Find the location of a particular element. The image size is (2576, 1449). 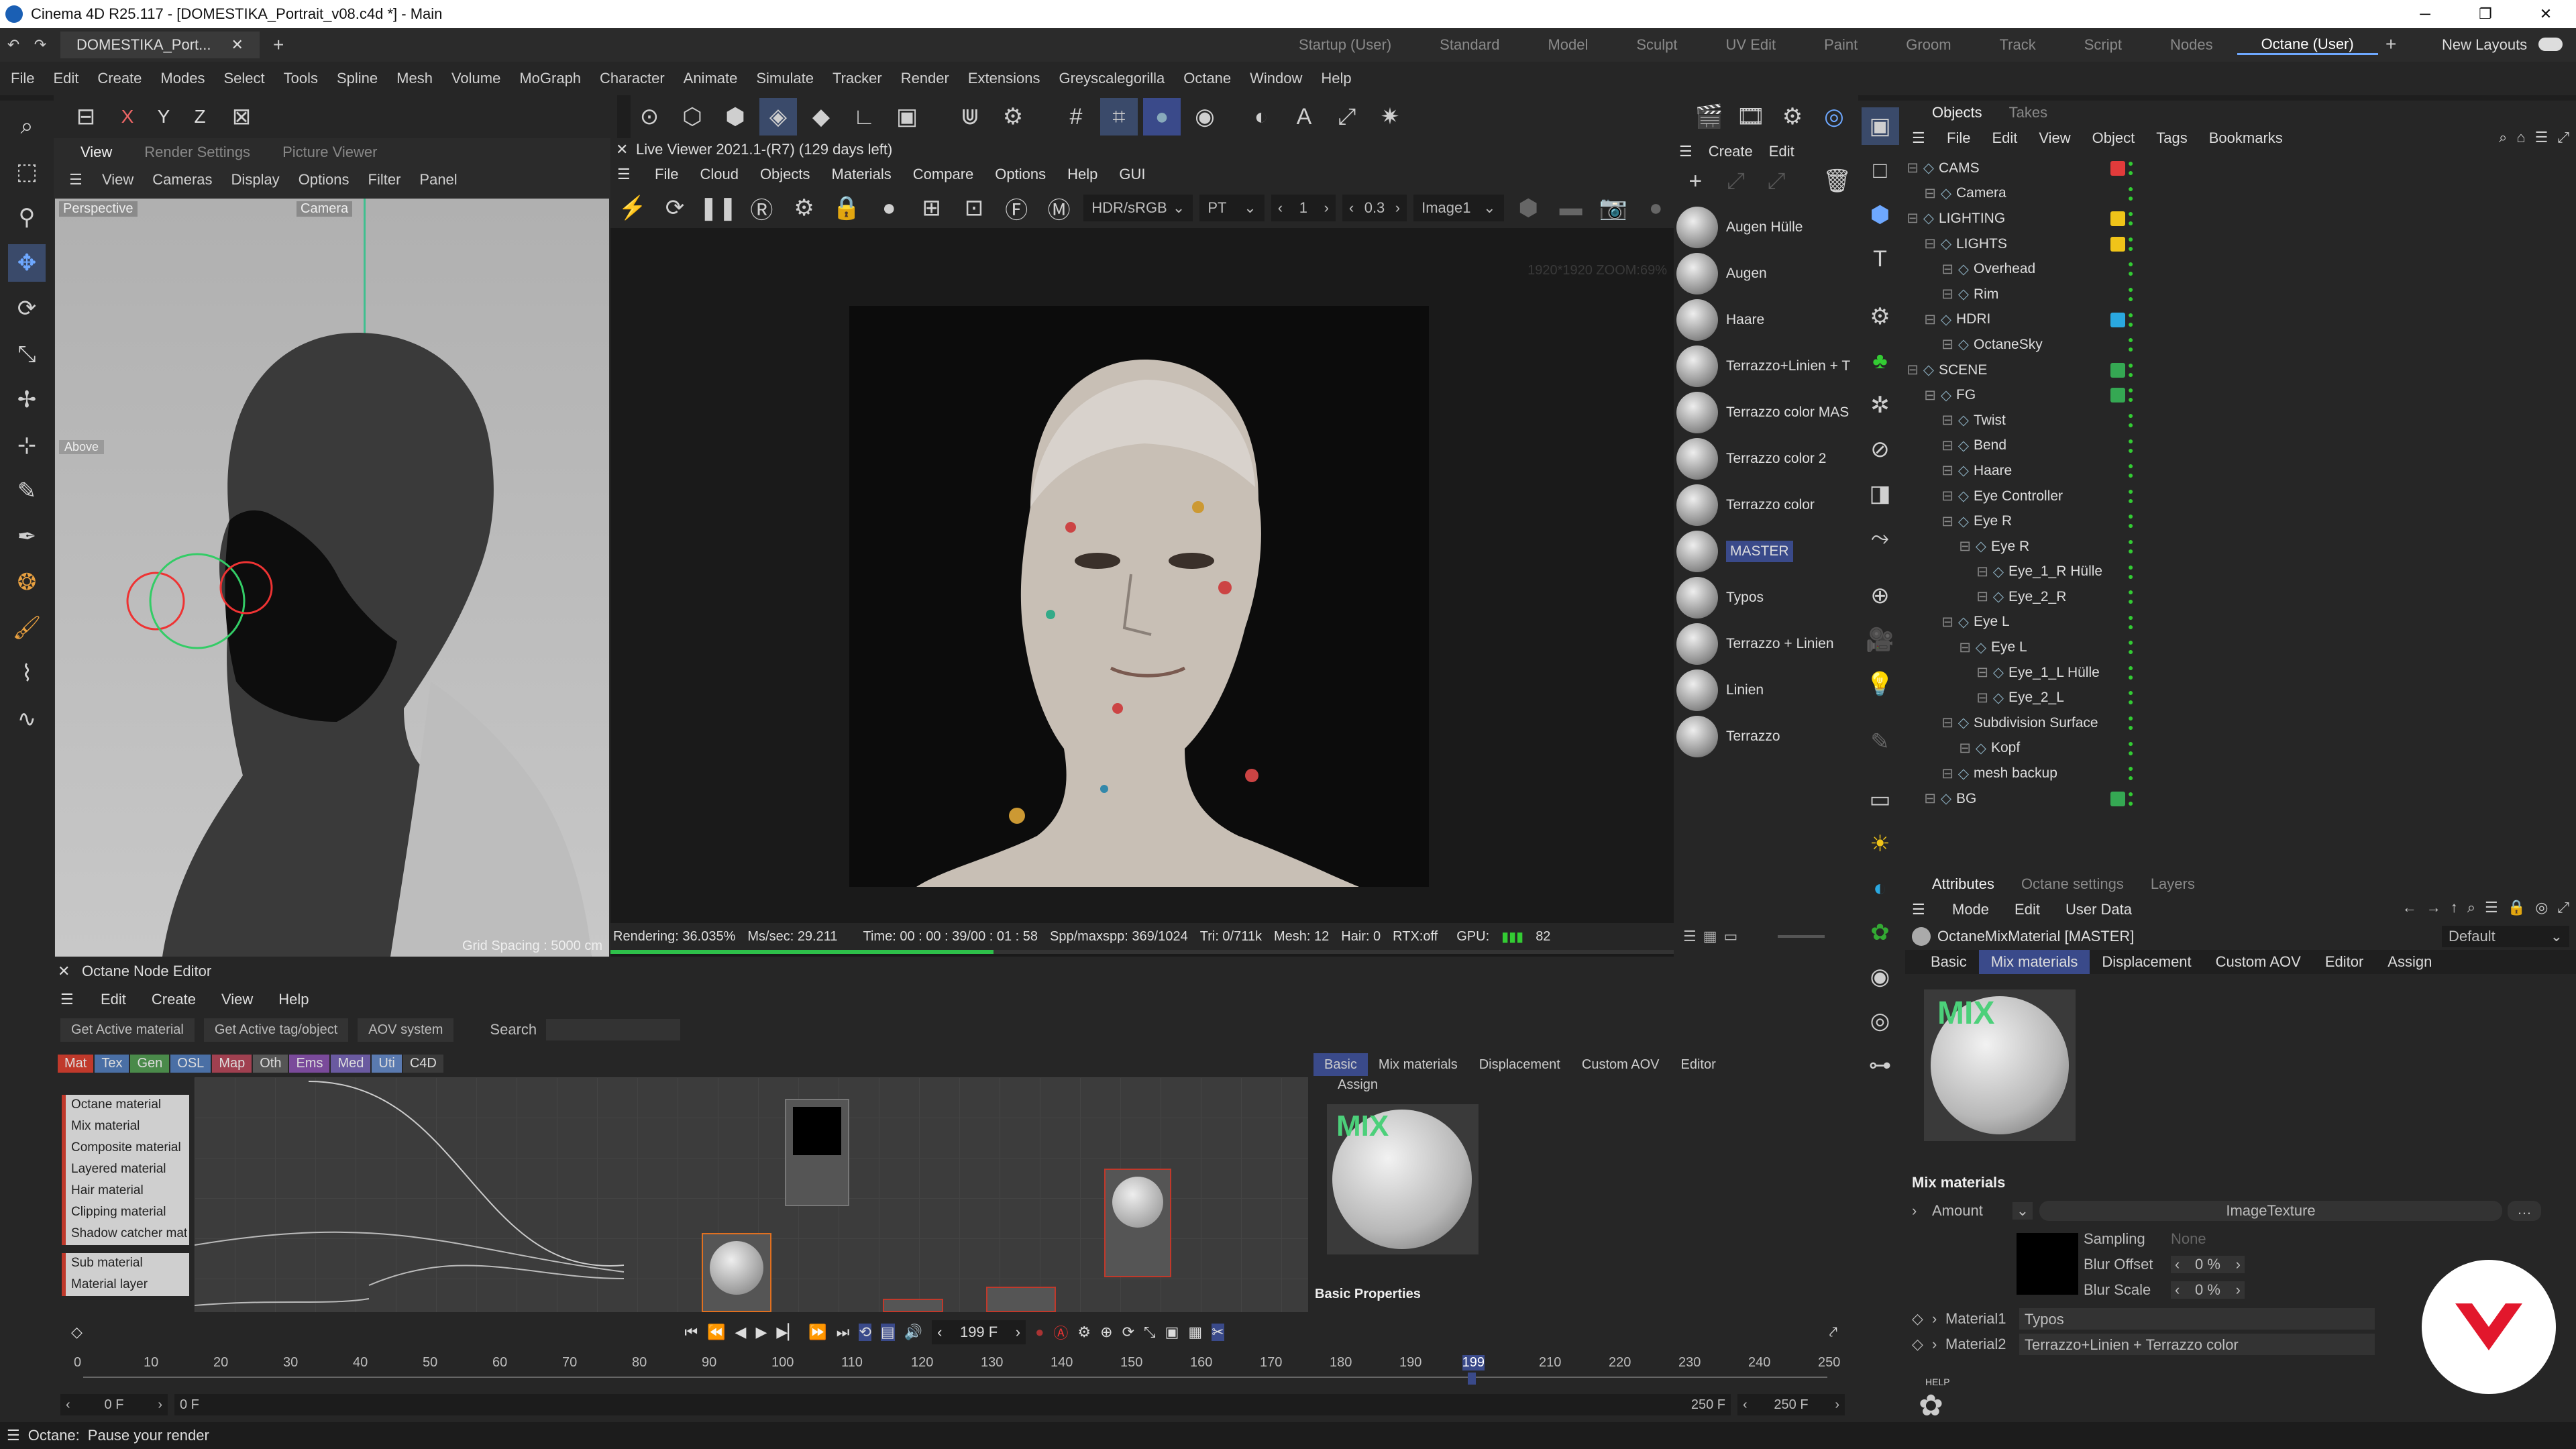

menu-animate: Animate is located at coordinates (710, 78).